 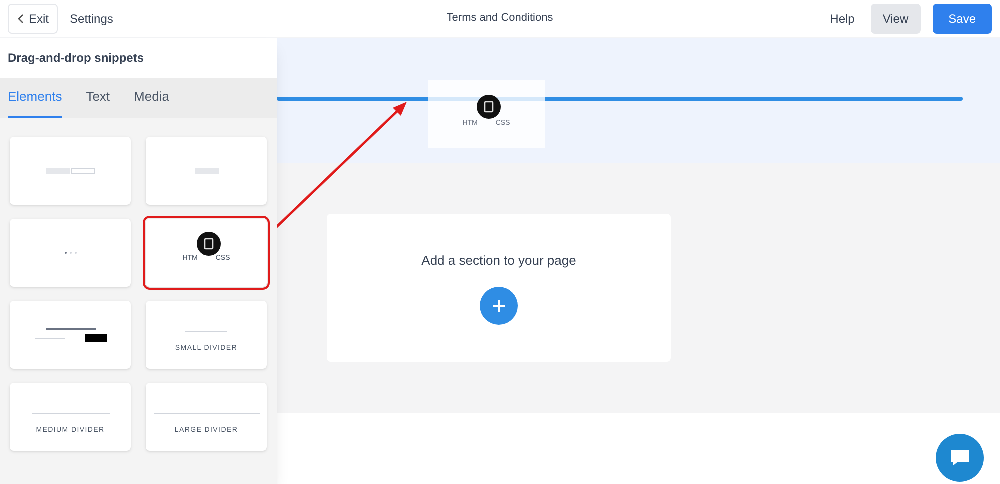 What do you see at coordinates (842, 19) in the screenshot?
I see `help-button: Help` at bounding box center [842, 19].